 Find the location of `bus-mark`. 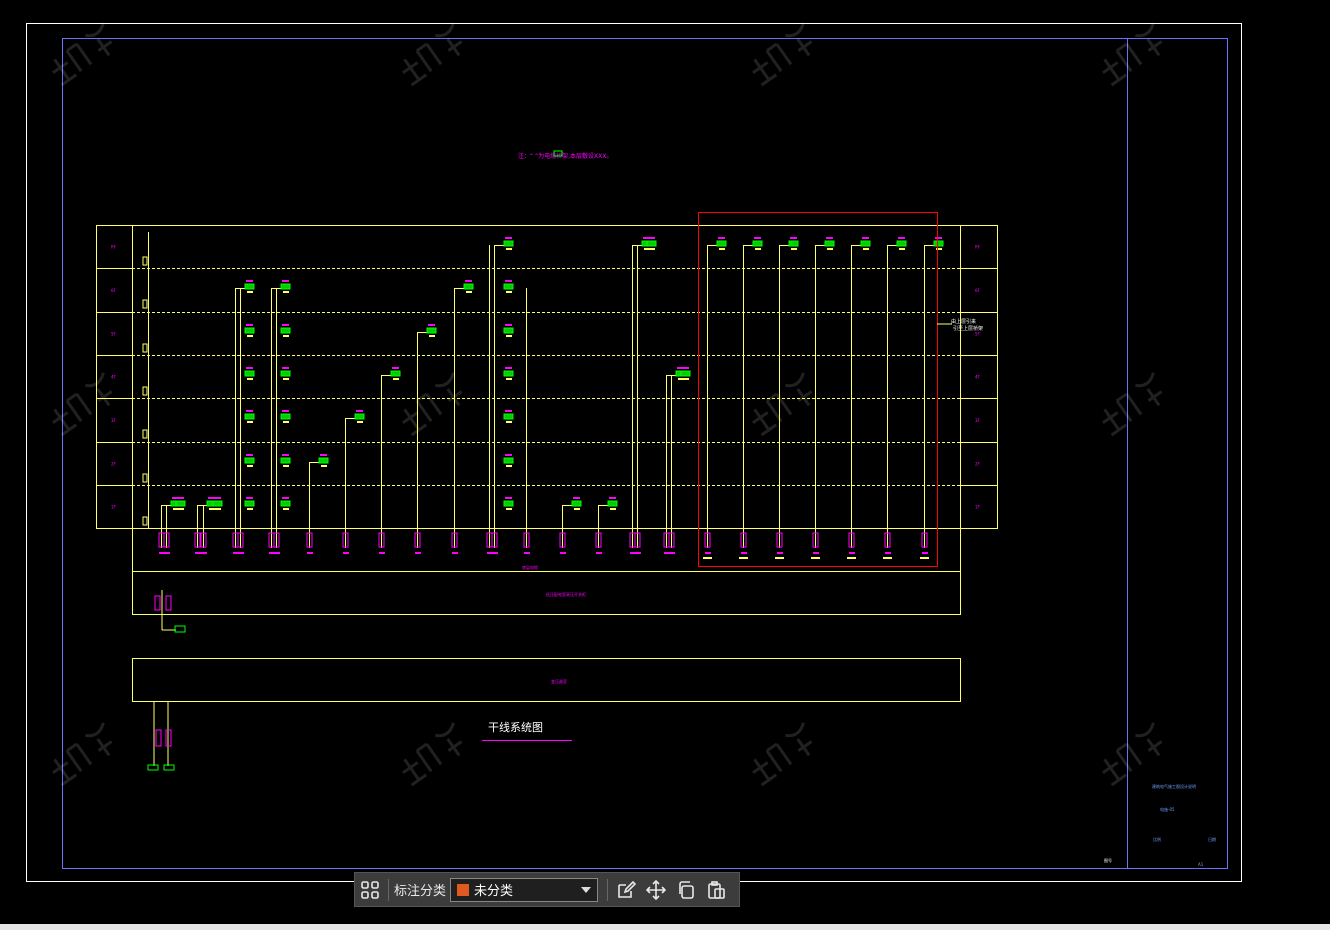

bus-mark is located at coordinates (145, 348).